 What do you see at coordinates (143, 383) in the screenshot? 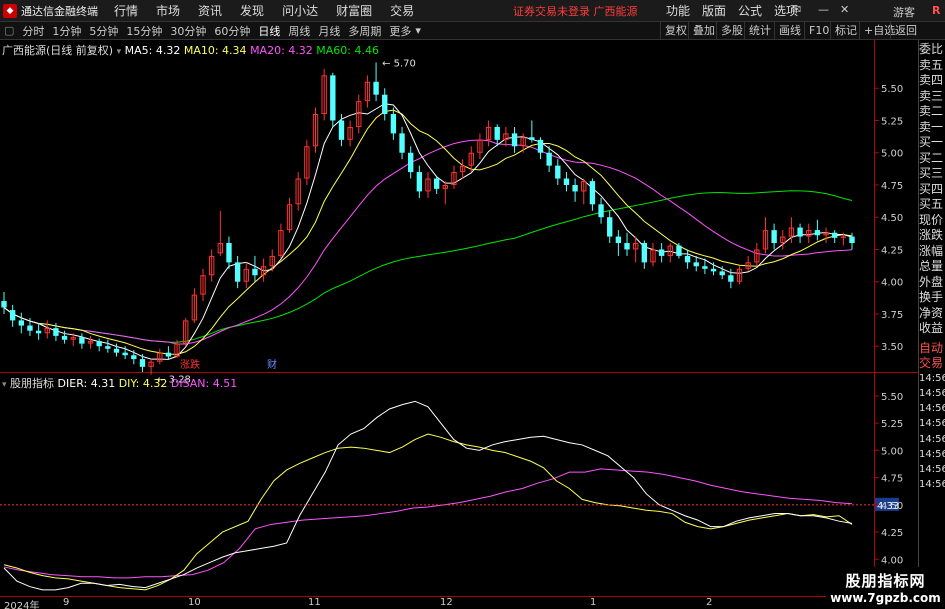
I see `diy-label: DIY: 4.32` at bounding box center [143, 383].